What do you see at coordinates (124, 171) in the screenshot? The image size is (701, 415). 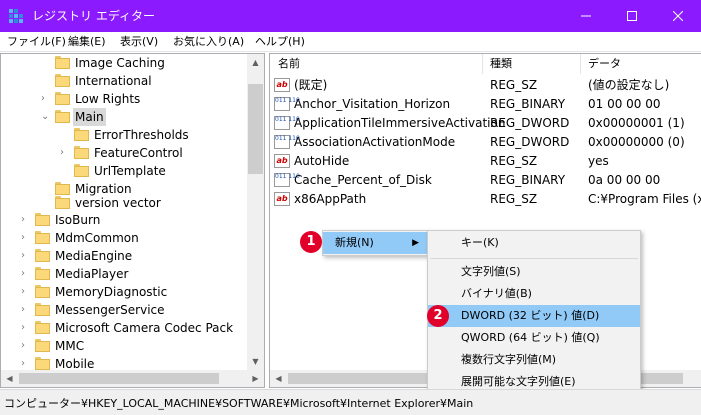 I see `tree-item: UrlTemplate` at bounding box center [124, 171].